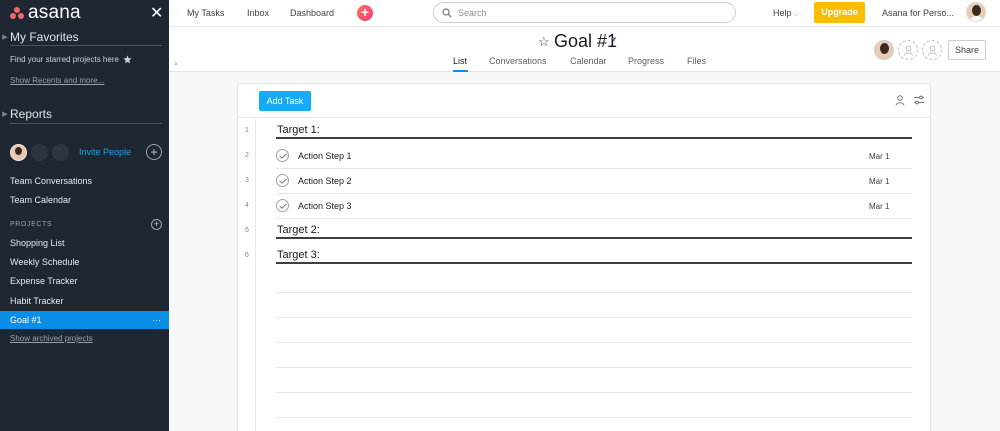 This screenshot has width=1000, height=431. I want to click on task-action-step-1: Action Step 1, so click(325, 156).